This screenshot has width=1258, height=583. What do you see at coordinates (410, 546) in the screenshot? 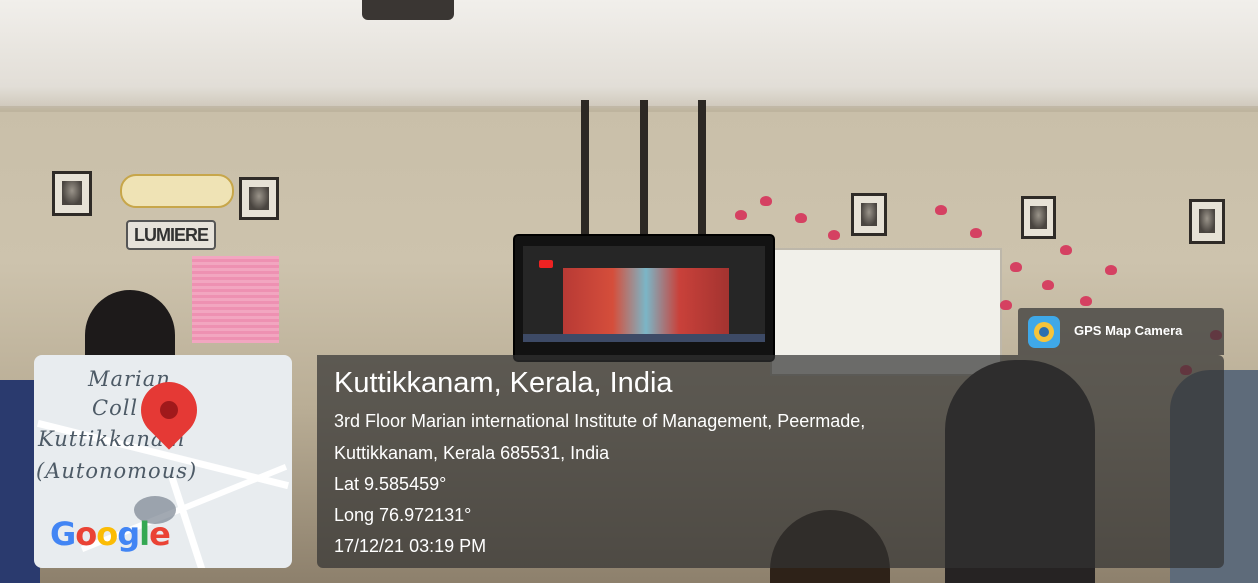
I see `timestamp: 17/12/21 03:19 PM` at bounding box center [410, 546].